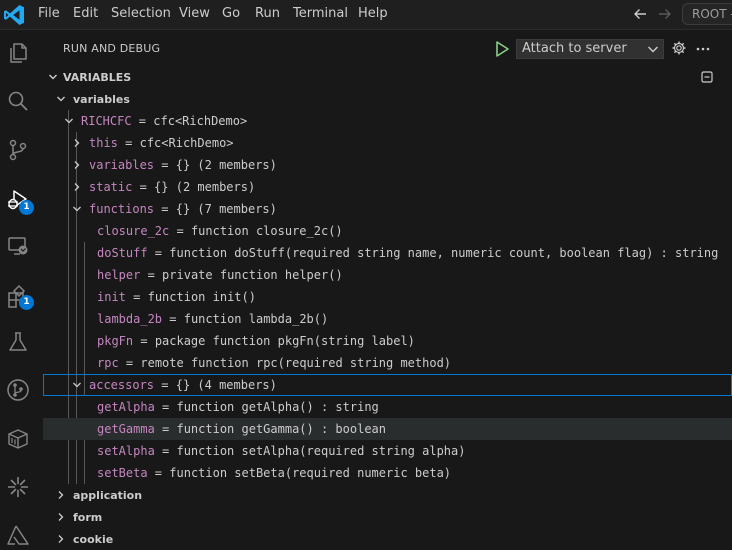 The image size is (732, 550). What do you see at coordinates (18, 246) in the screenshot?
I see `remote-explorer-icon` at bounding box center [18, 246].